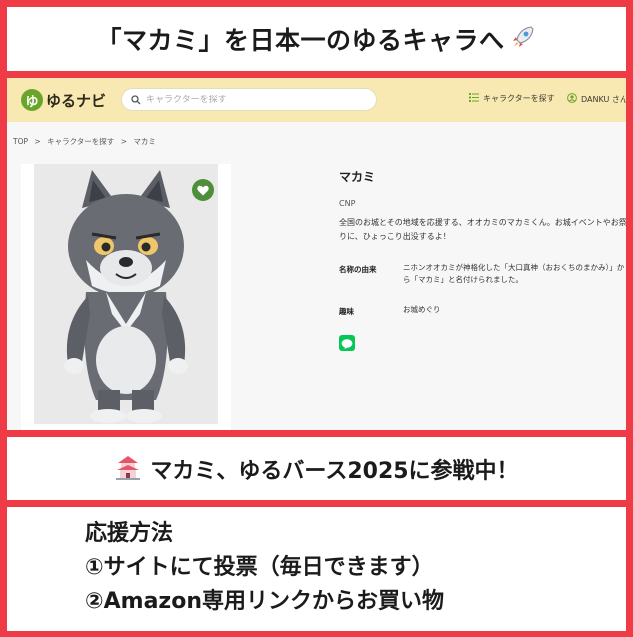 The height and width of the screenshot is (637, 633). I want to click on rocket-icon, so click(523, 39).